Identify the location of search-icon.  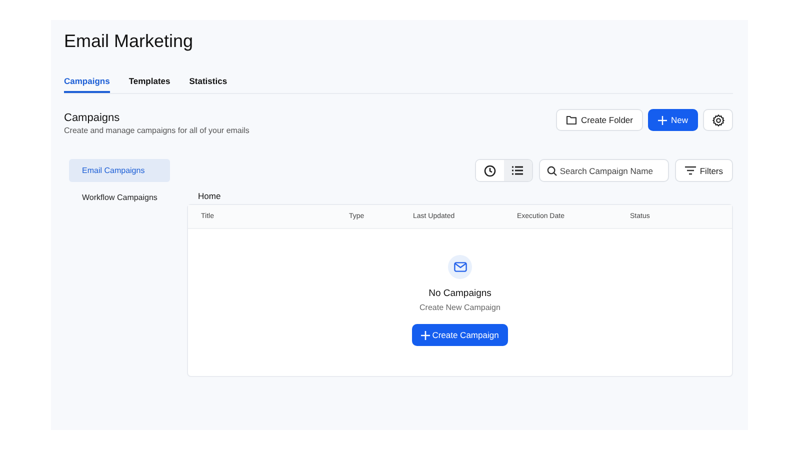
(551, 171).